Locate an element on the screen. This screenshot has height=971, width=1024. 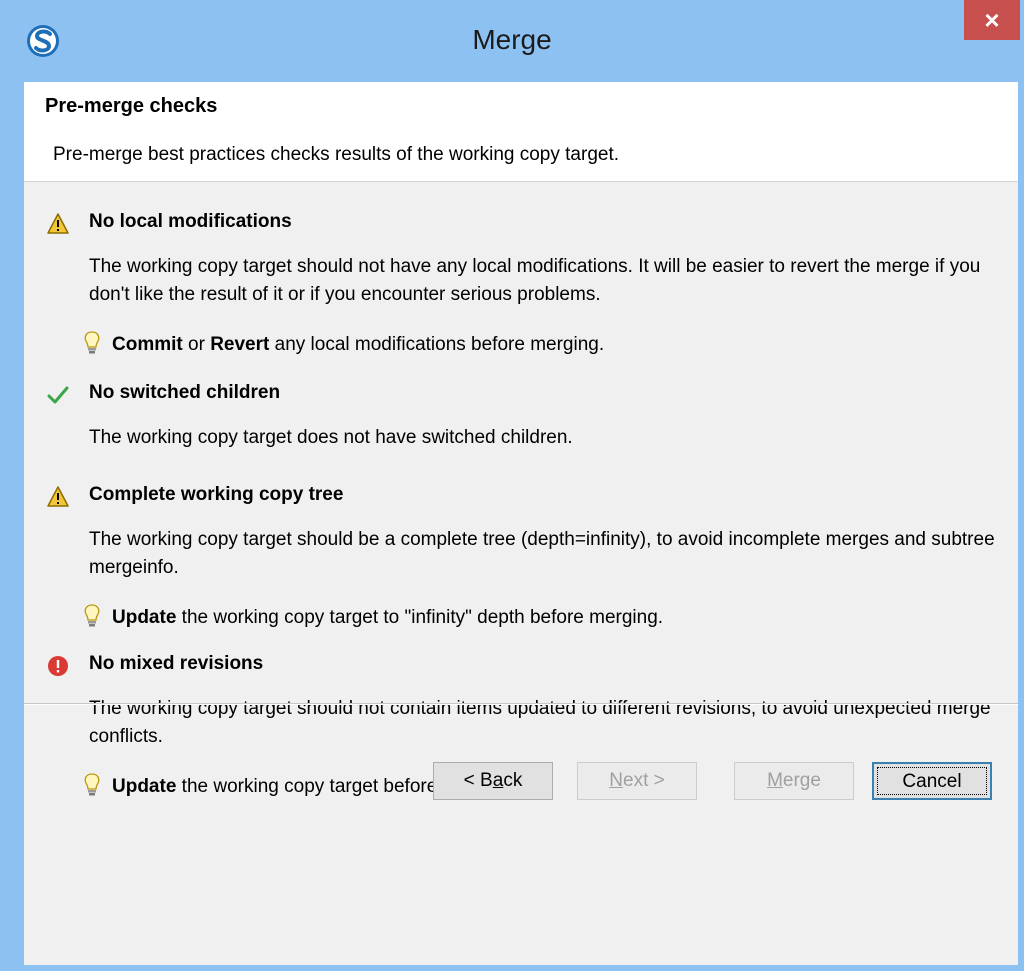
next-button: Next > is located at coordinates (637, 781).